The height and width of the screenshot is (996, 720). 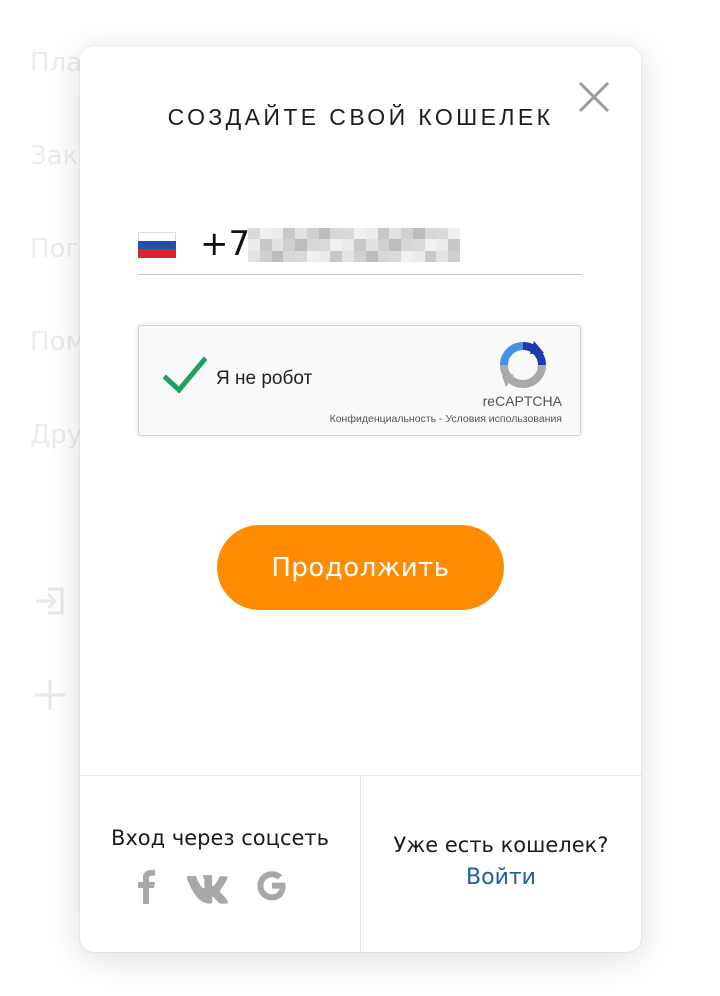 What do you see at coordinates (503, 419) in the screenshot?
I see `terms-link: Условия использования` at bounding box center [503, 419].